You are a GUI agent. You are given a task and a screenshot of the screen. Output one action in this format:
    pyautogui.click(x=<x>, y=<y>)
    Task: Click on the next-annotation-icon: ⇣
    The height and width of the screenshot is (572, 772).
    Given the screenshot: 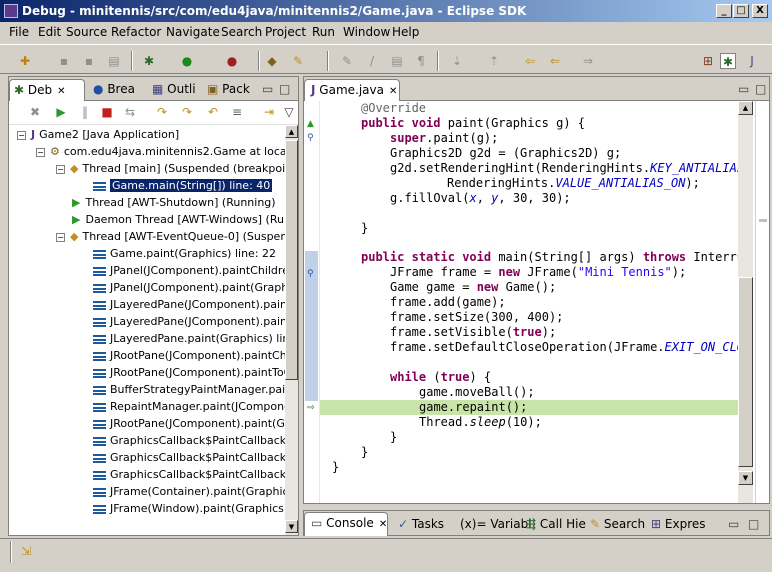 What is the action you would take?
    pyautogui.click(x=457, y=61)
    